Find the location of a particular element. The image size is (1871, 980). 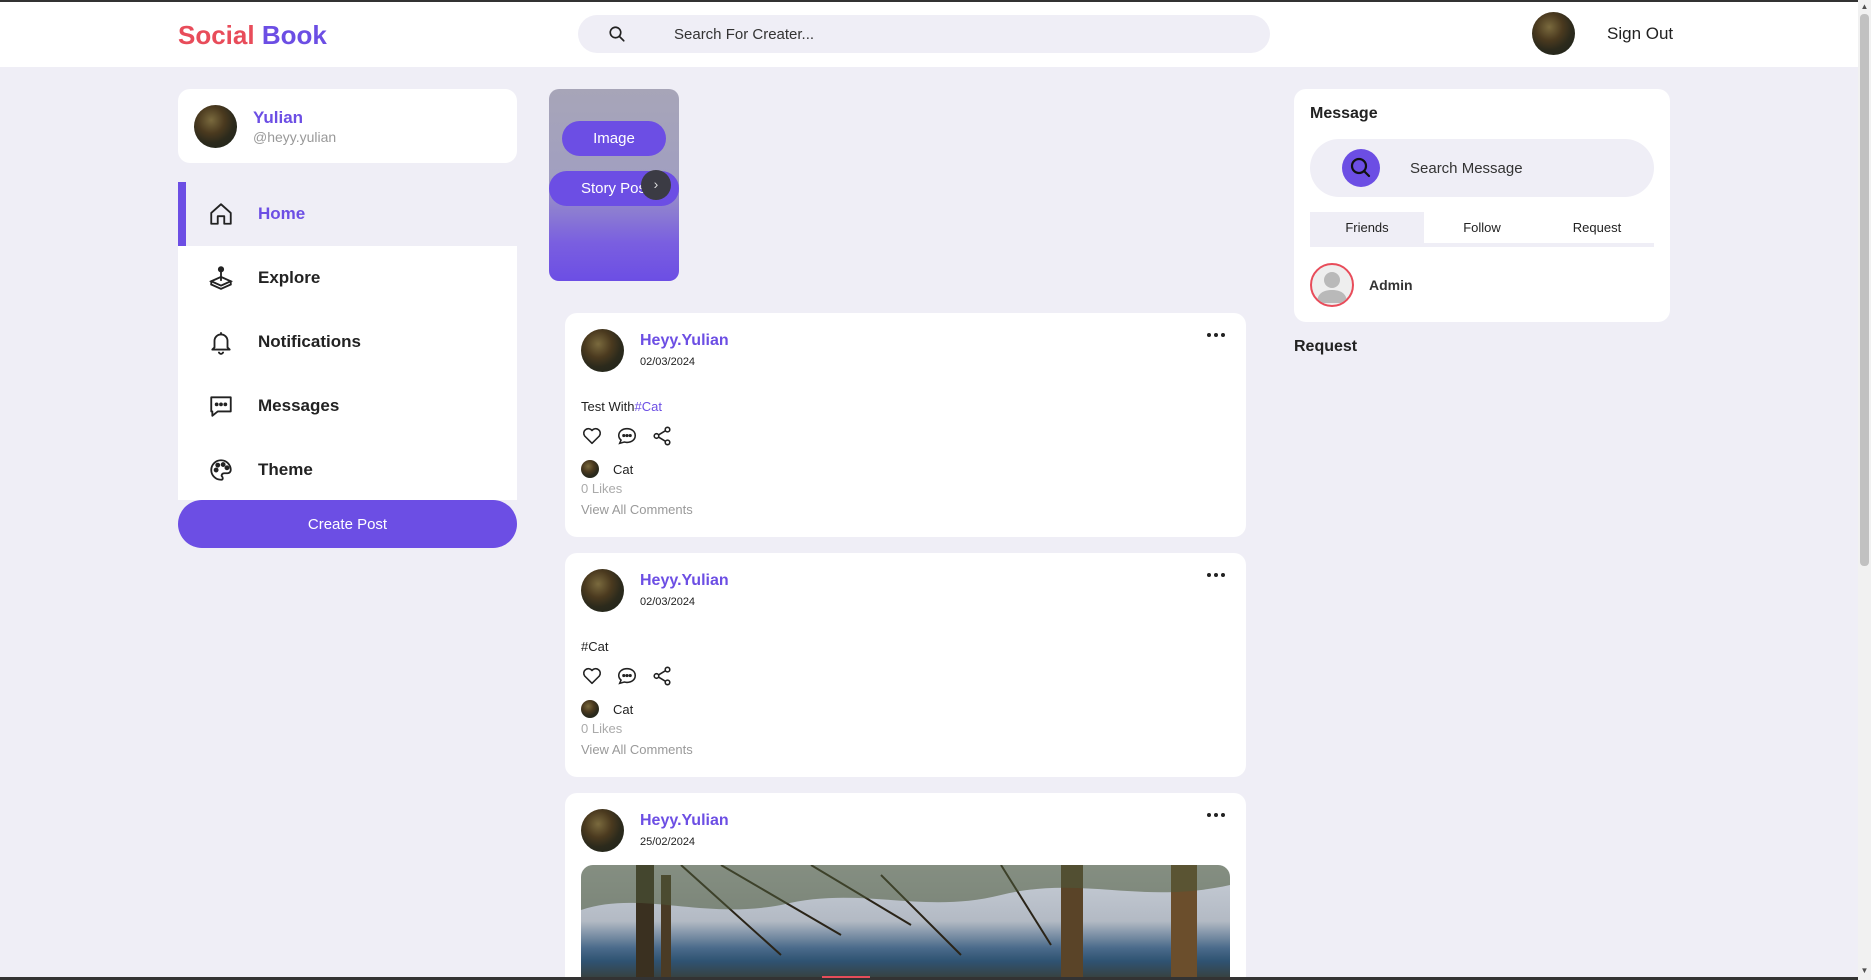

sidebar-item-home: Home is located at coordinates (347, 214).